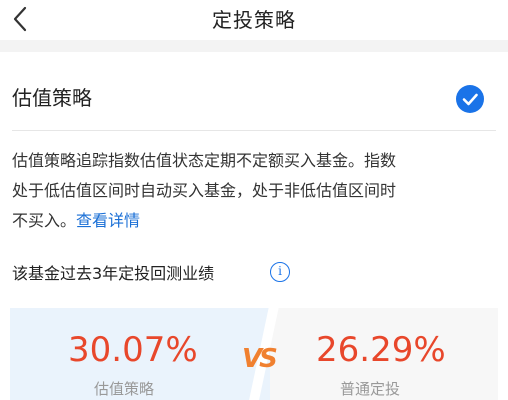  What do you see at coordinates (470, 99) in the screenshot?
I see `check-circle-icon` at bounding box center [470, 99].